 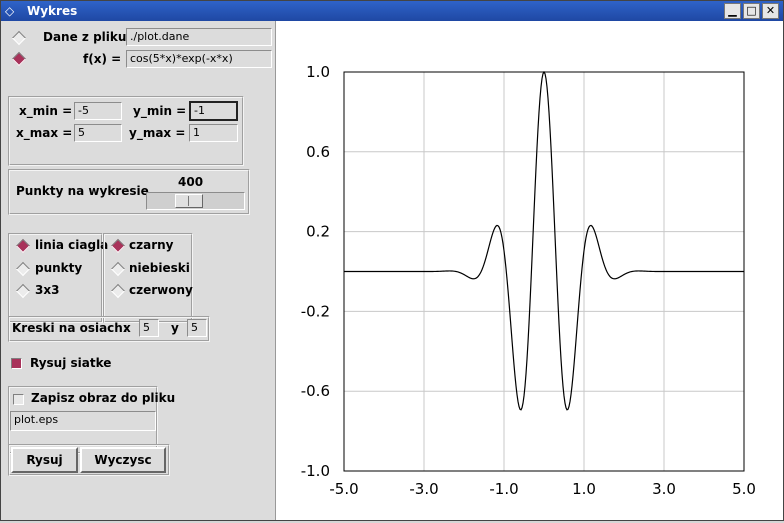 I want to click on save-checkbox, so click(x=18, y=399).